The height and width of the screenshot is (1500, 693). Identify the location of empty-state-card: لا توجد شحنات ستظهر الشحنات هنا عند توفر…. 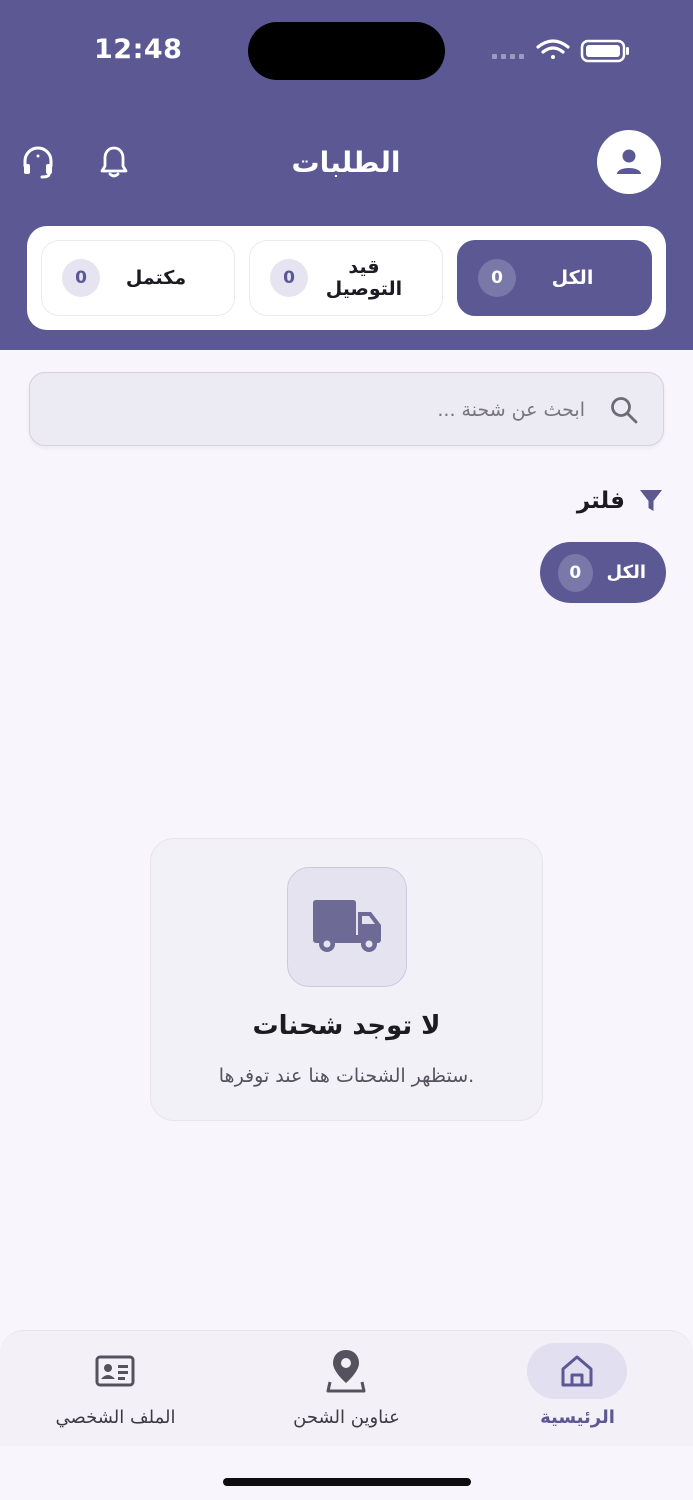
(346, 979).